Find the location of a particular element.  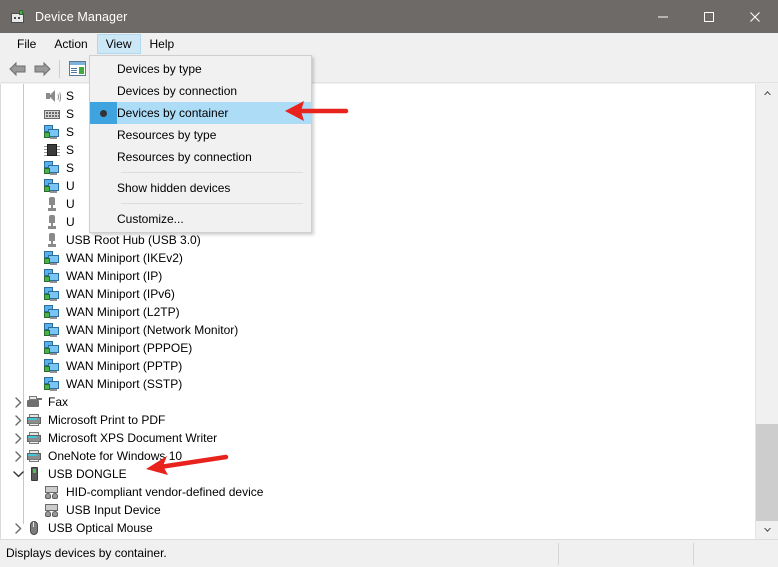

tree-row-label: WAN Miniport (IPv6) is located at coordinates (120, 294).